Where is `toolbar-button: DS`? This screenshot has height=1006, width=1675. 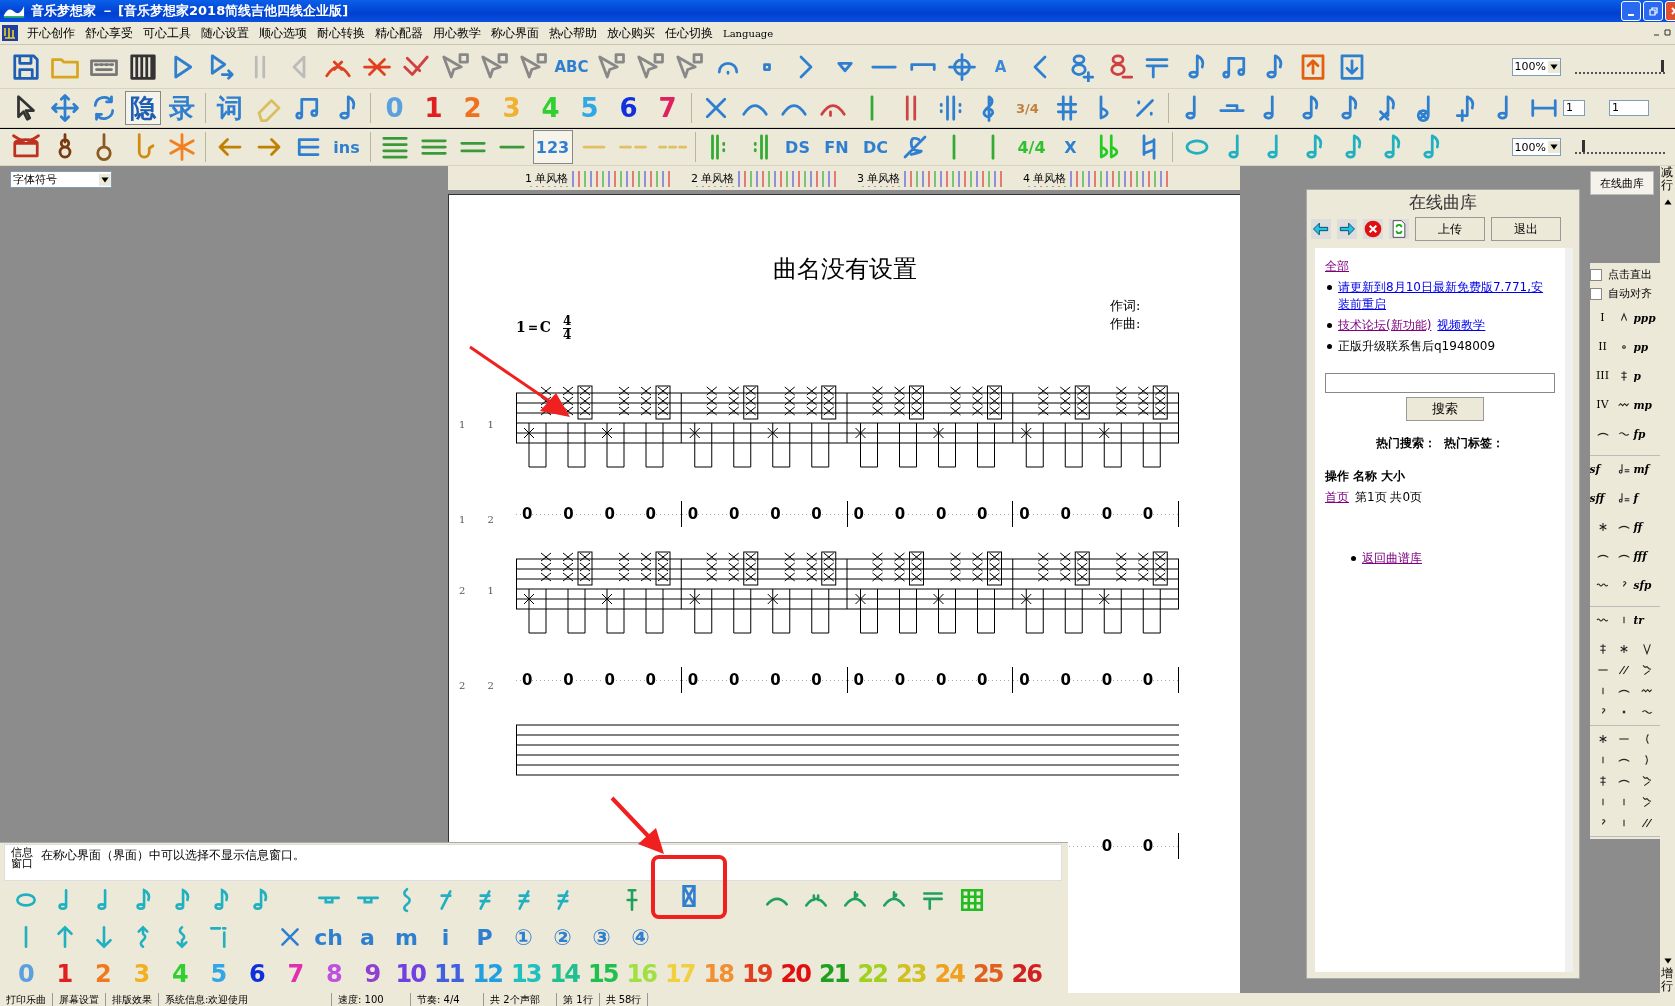
toolbar-button: DS is located at coordinates (797, 147).